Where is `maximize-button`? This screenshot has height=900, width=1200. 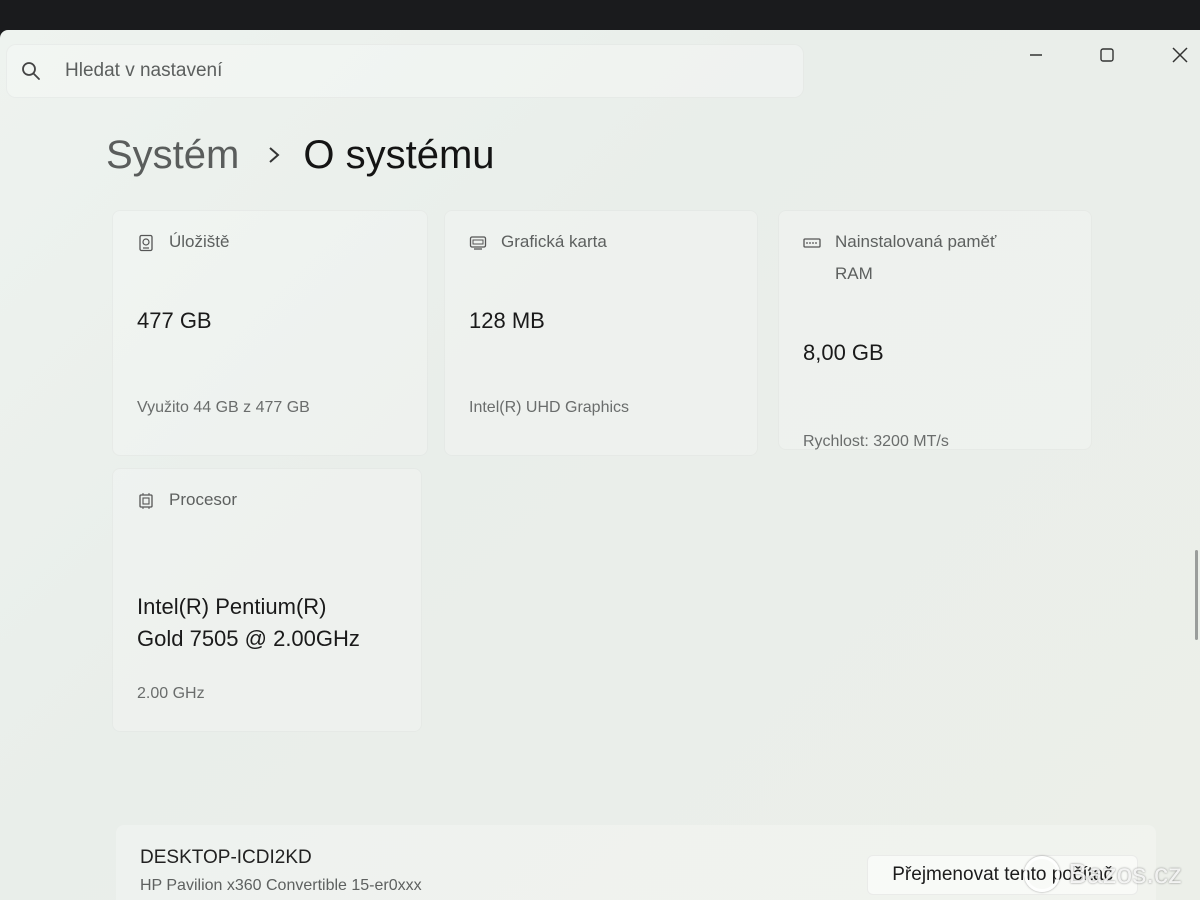
maximize-button is located at coordinates (1107, 57).